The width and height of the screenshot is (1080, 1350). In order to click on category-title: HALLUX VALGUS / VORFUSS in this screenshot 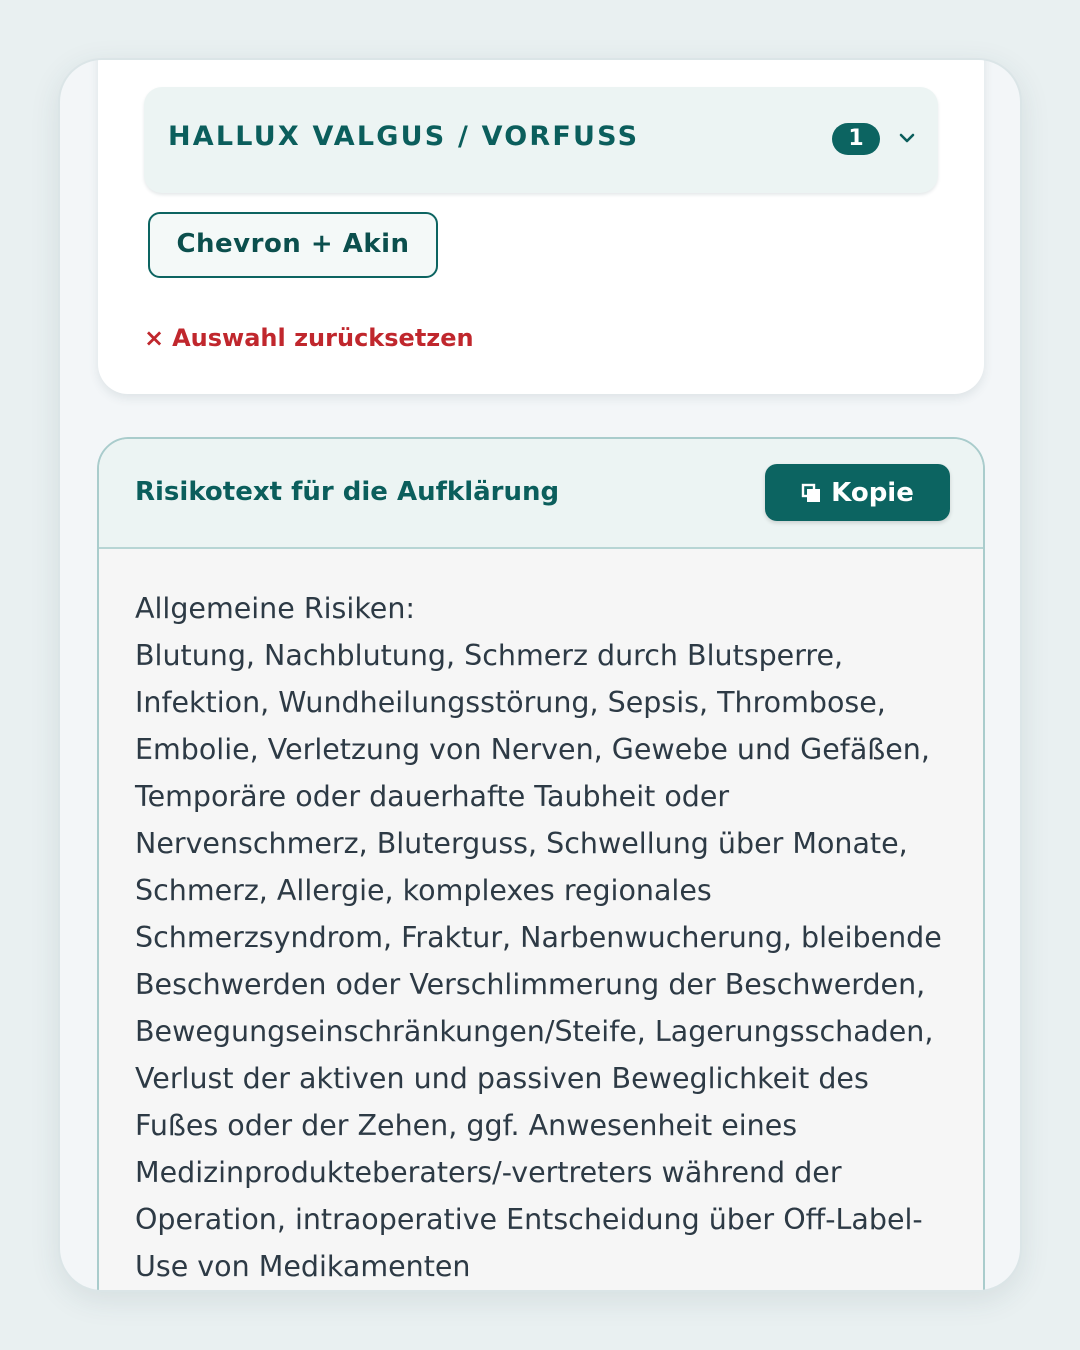, I will do `click(404, 136)`.